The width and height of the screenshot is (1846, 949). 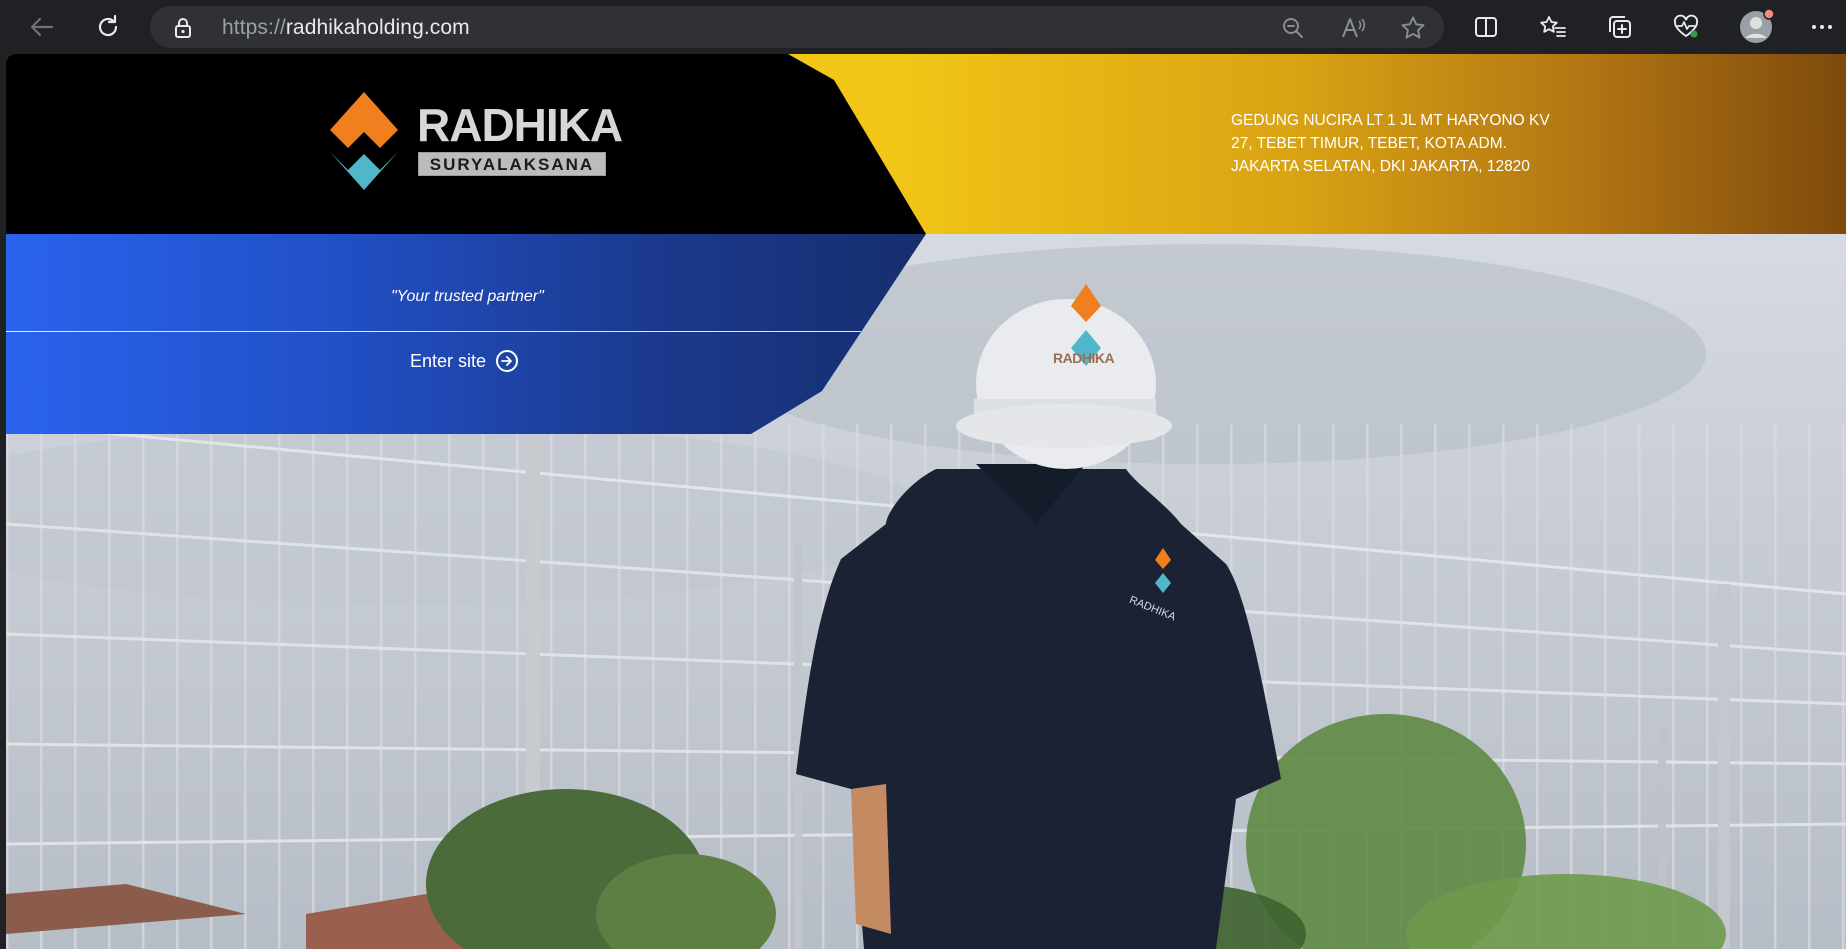 What do you see at coordinates (512, 164) in the screenshot?
I see `logo-subtitle: SURYALAKSANA` at bounding box center [512, 164].